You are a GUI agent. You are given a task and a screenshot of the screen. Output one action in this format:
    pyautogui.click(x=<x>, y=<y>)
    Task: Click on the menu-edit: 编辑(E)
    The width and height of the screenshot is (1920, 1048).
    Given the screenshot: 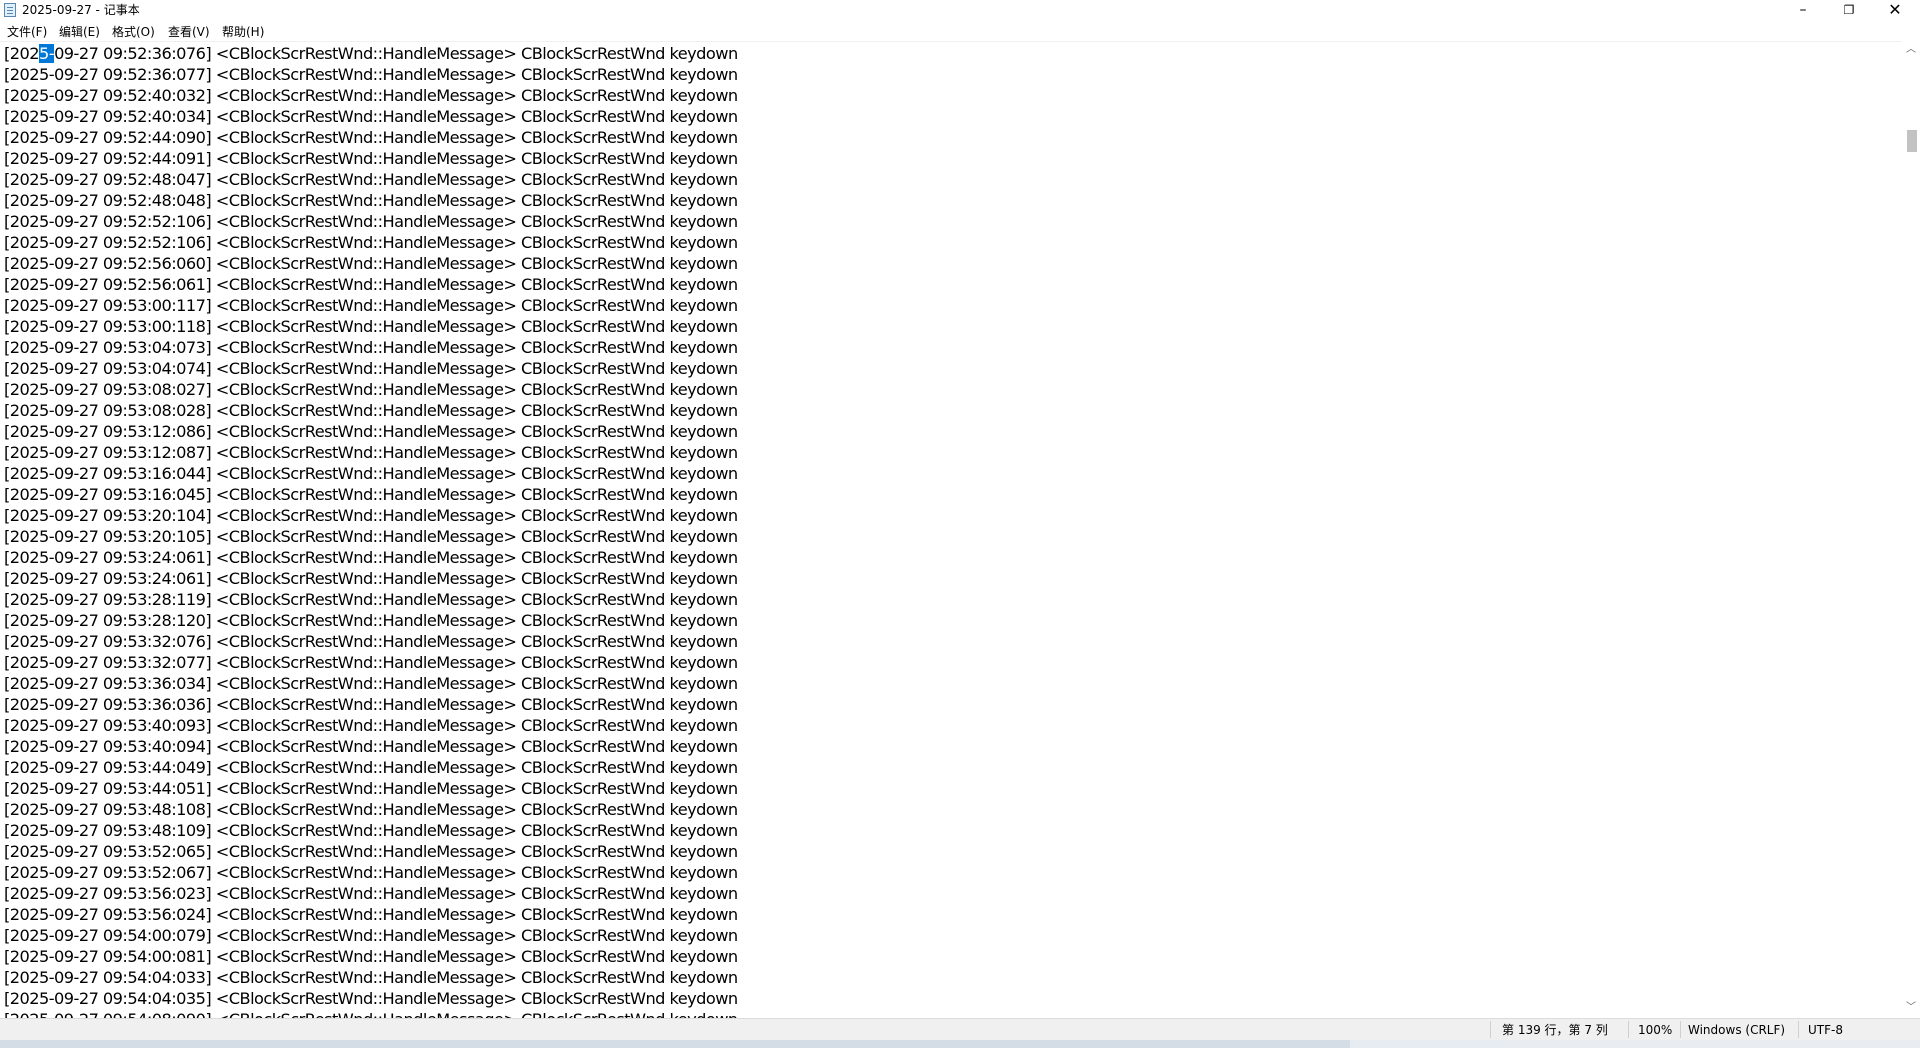 What is the action you would take?
    pyautogui.click(x=79, y=32)
    